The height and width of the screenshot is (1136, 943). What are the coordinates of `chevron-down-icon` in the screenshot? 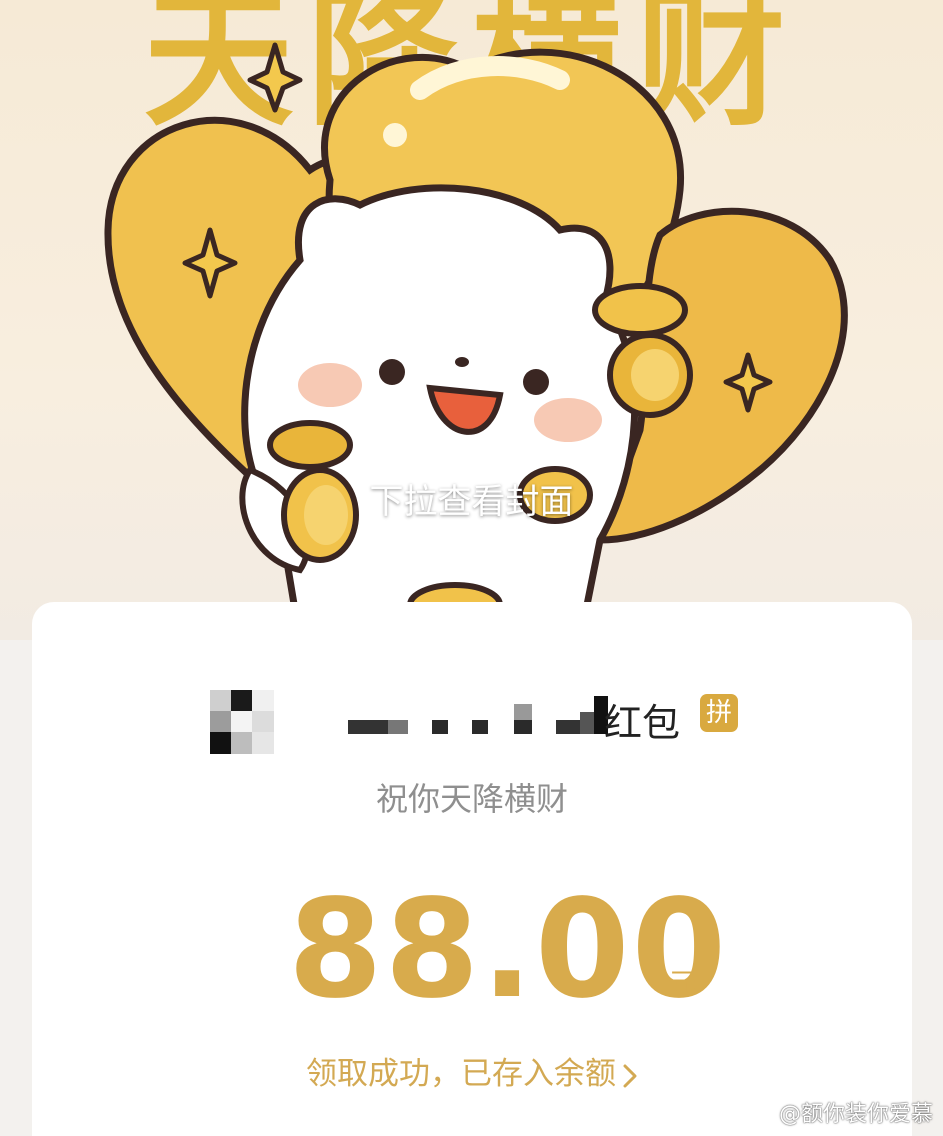 It's located at (472, 550).